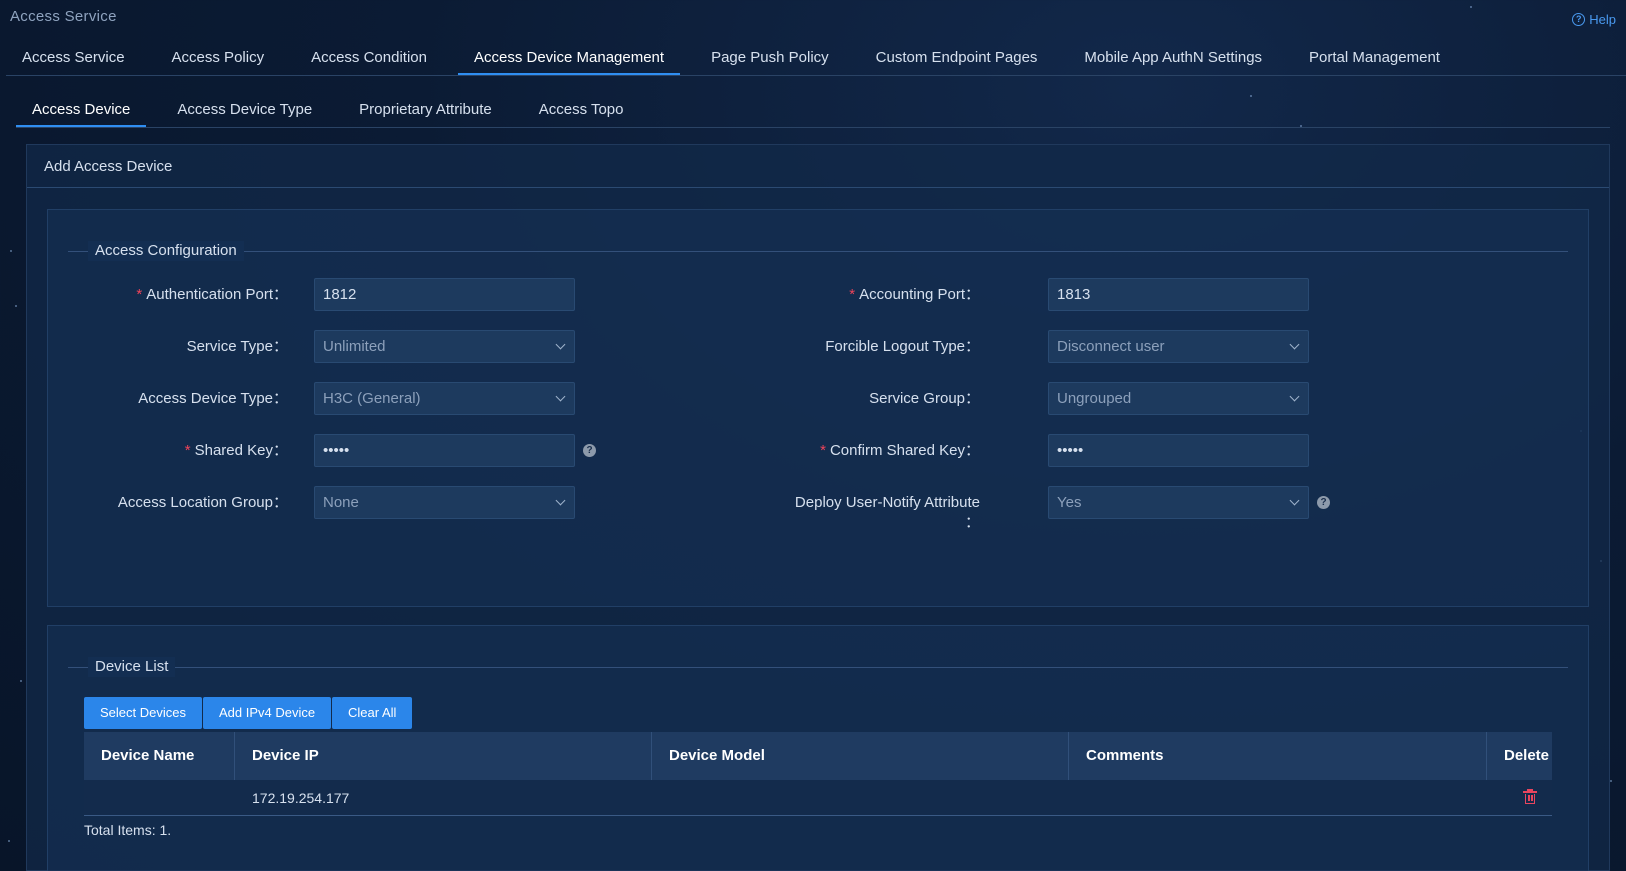  Describe the element at coordinates (202, 502) in the screenshot. I see `access-location-group-label: Access Location Group：` at that location.